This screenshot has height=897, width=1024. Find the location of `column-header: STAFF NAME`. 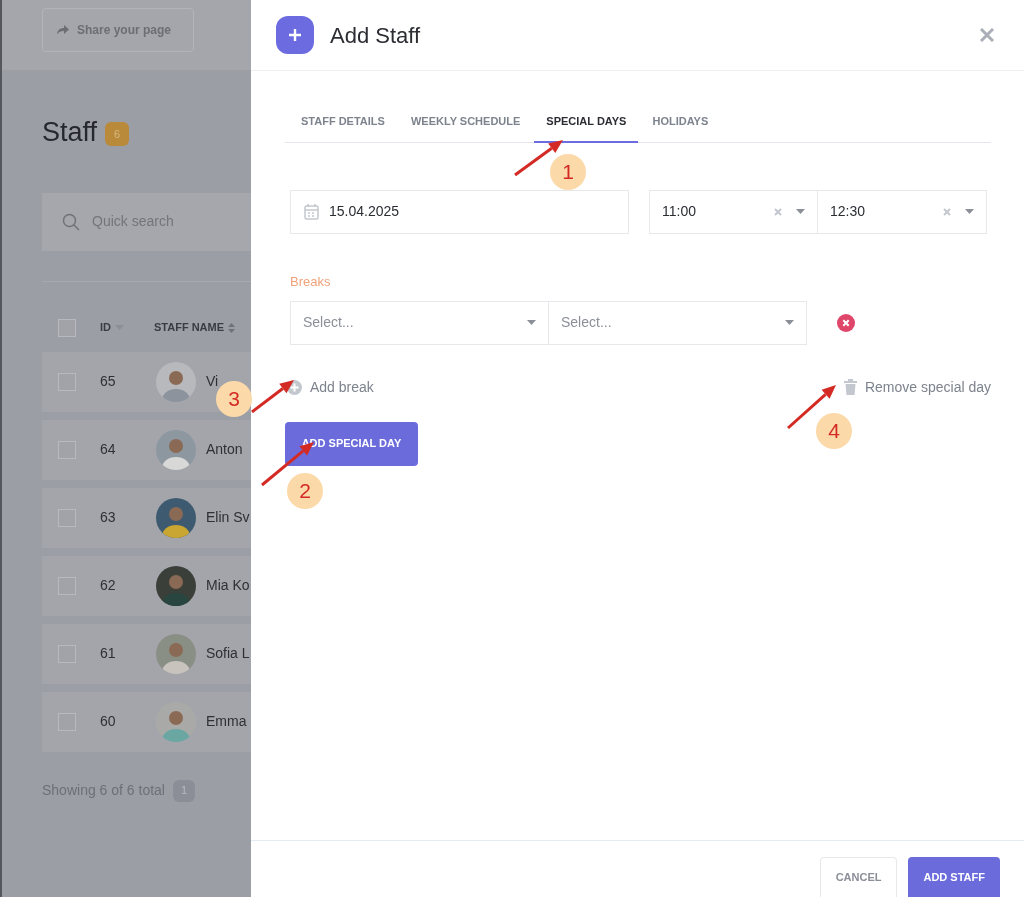

column-header: STAFF NAME is located at coordinates (189, 327).